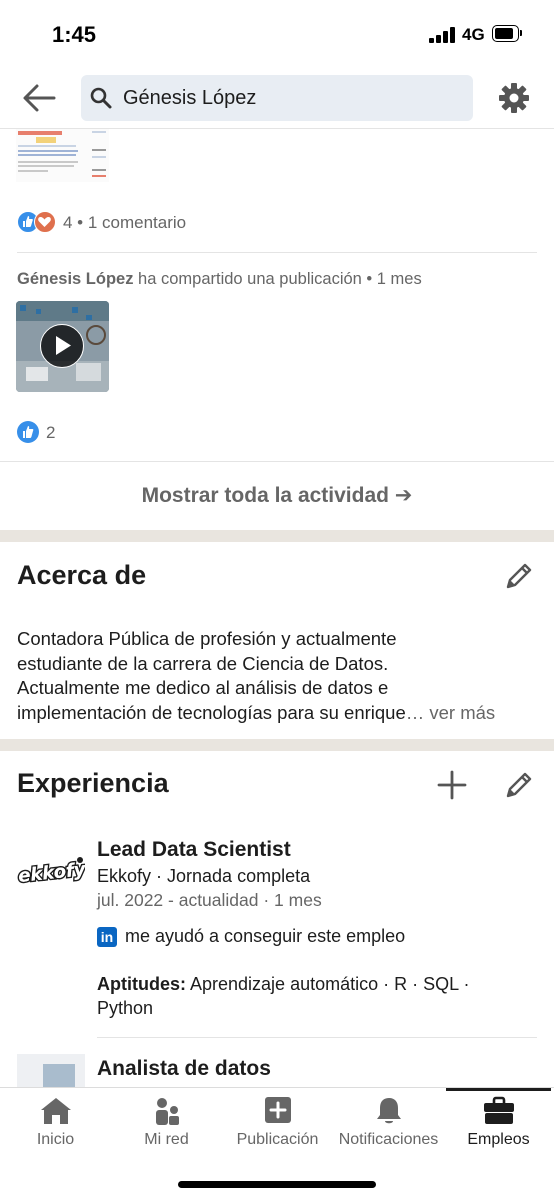  Describe the element at coordinates (50, 433) in the screenshot. I see `reactions-count: 2` at that location.